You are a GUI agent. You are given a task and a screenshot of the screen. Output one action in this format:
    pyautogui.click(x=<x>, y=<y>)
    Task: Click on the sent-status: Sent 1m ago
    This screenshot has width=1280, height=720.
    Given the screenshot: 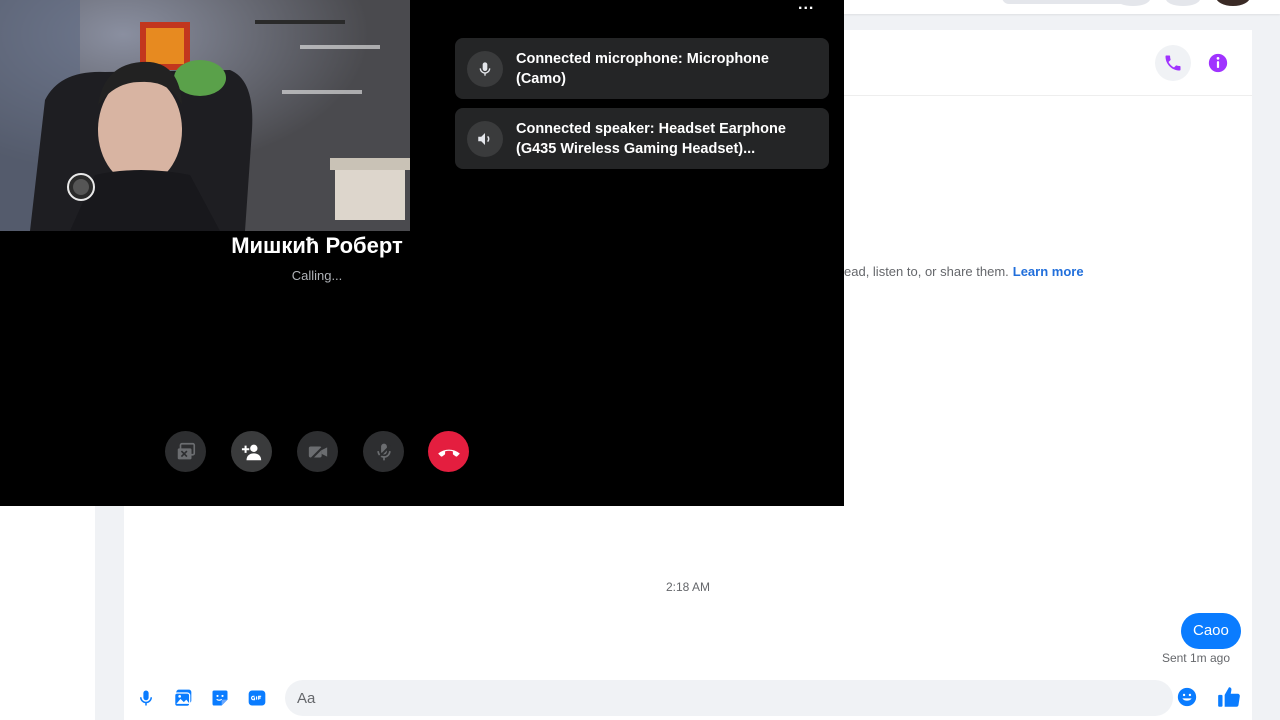 What is the action you would take?
    pyautogui.click(x=1195, y=658)
    